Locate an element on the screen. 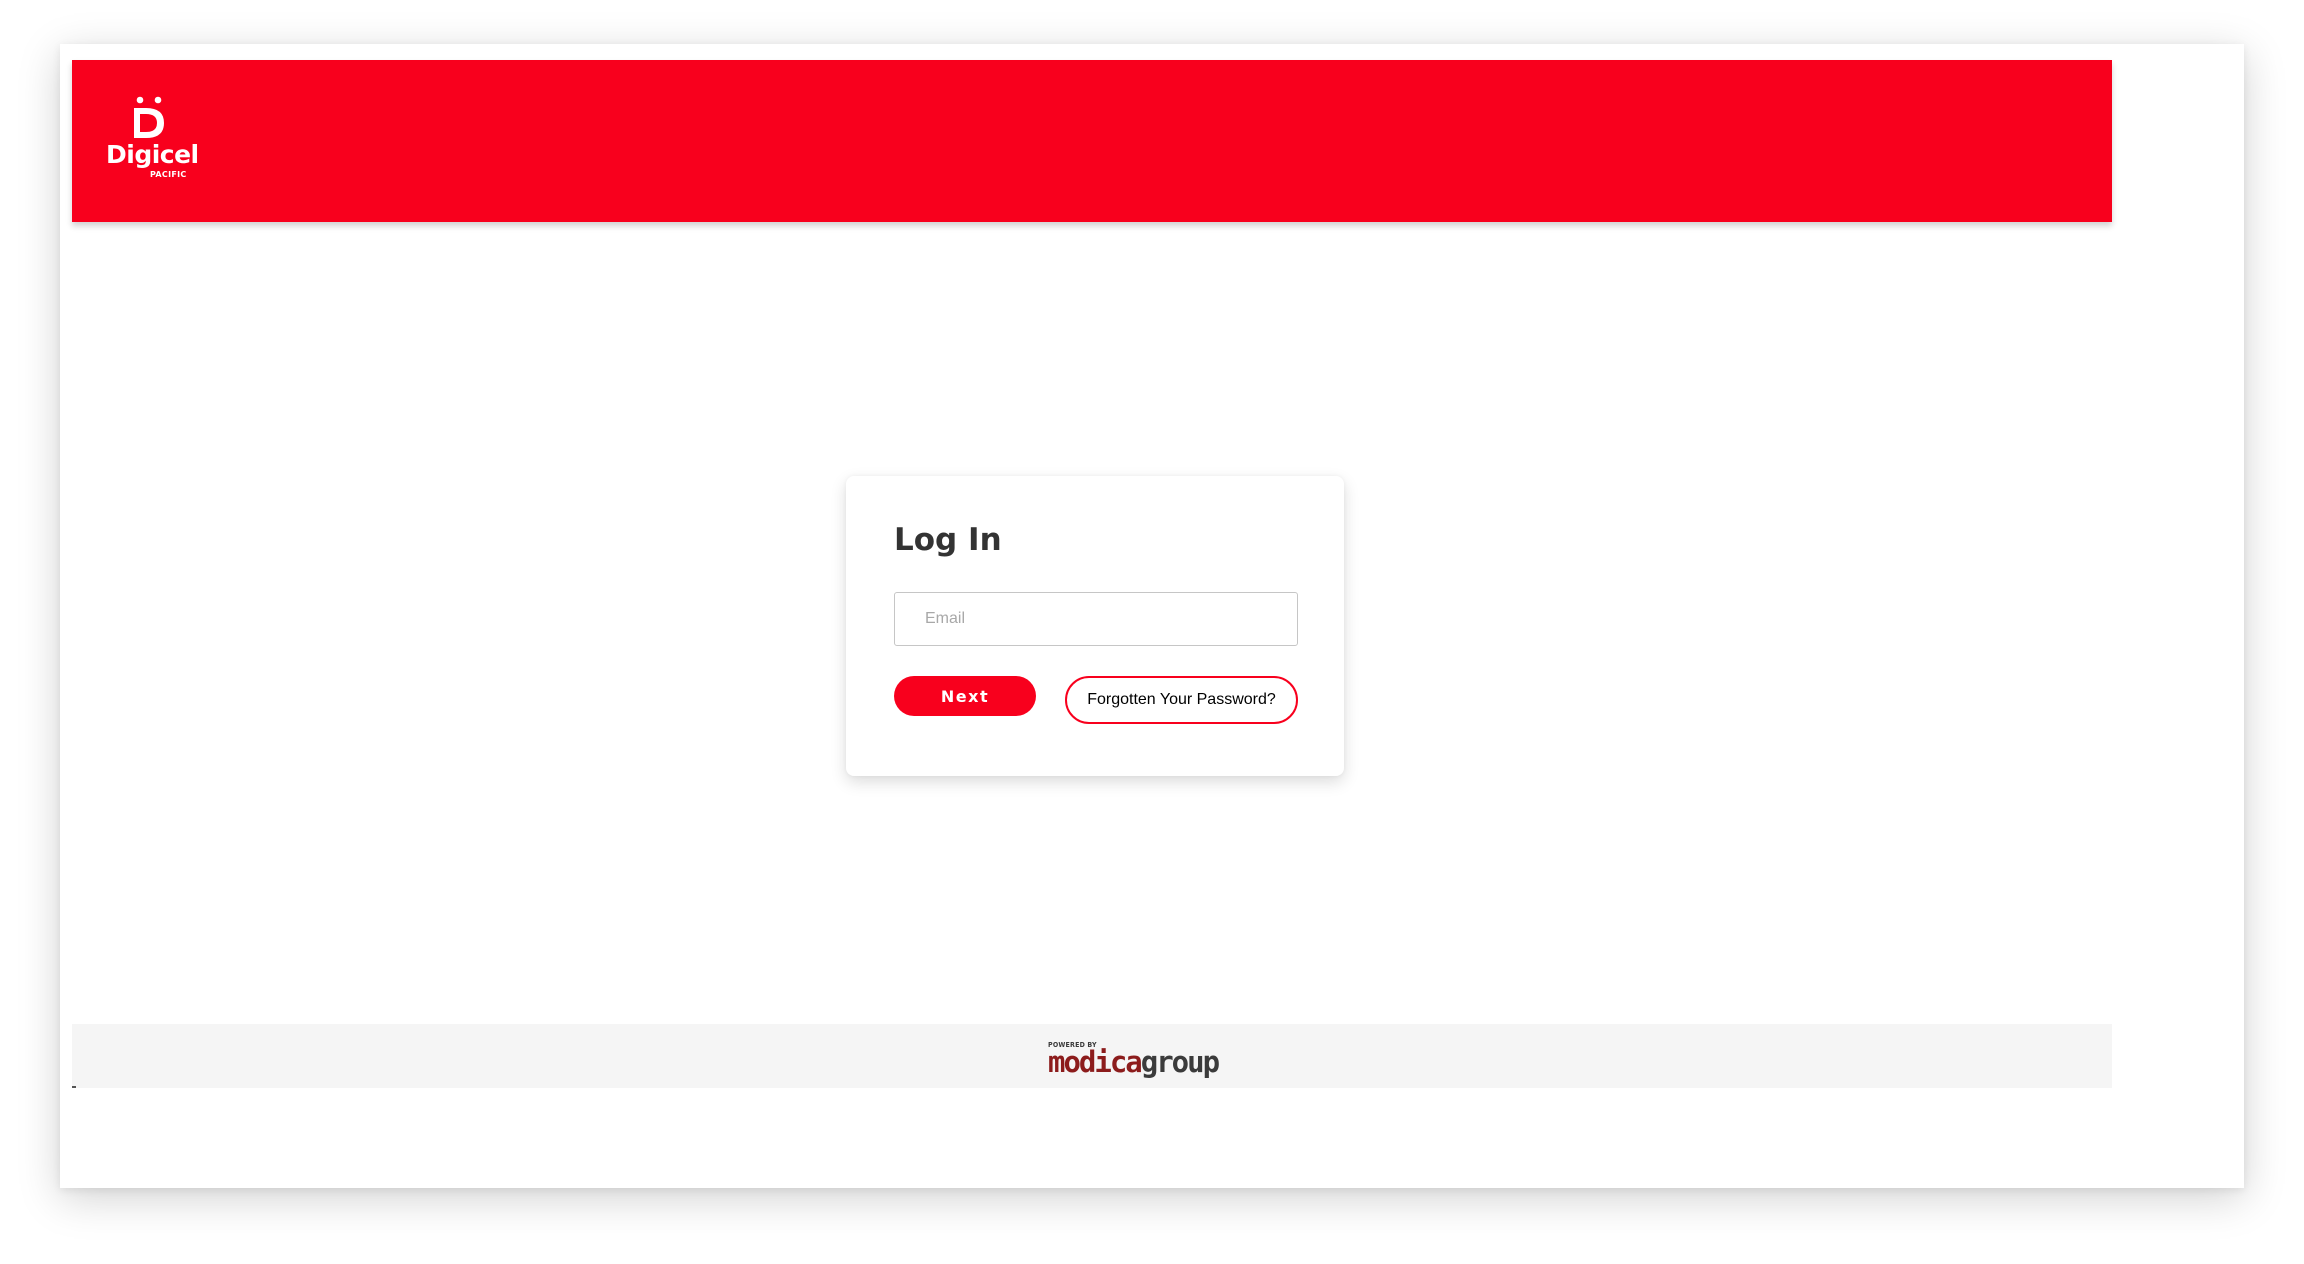  top-header-bar: Digicel PACIFIC is located at coordinates (1092, 141).